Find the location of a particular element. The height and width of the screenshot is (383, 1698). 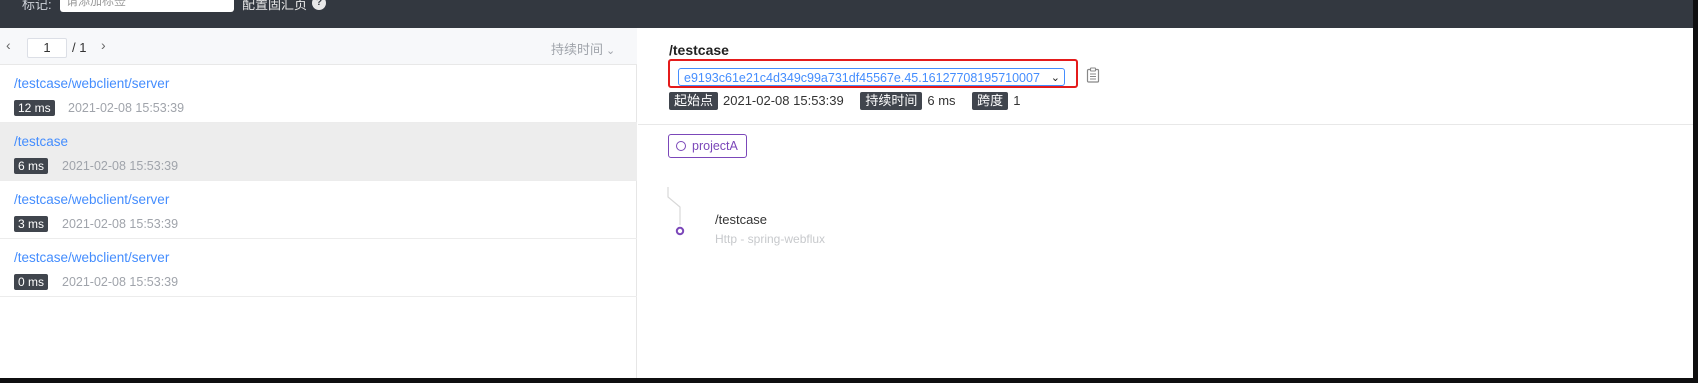

trace-meta: 起始点 2021-02-08 15:53:39 持续时间 6 ms 跨度 1 is located at coordinates (851, 101).